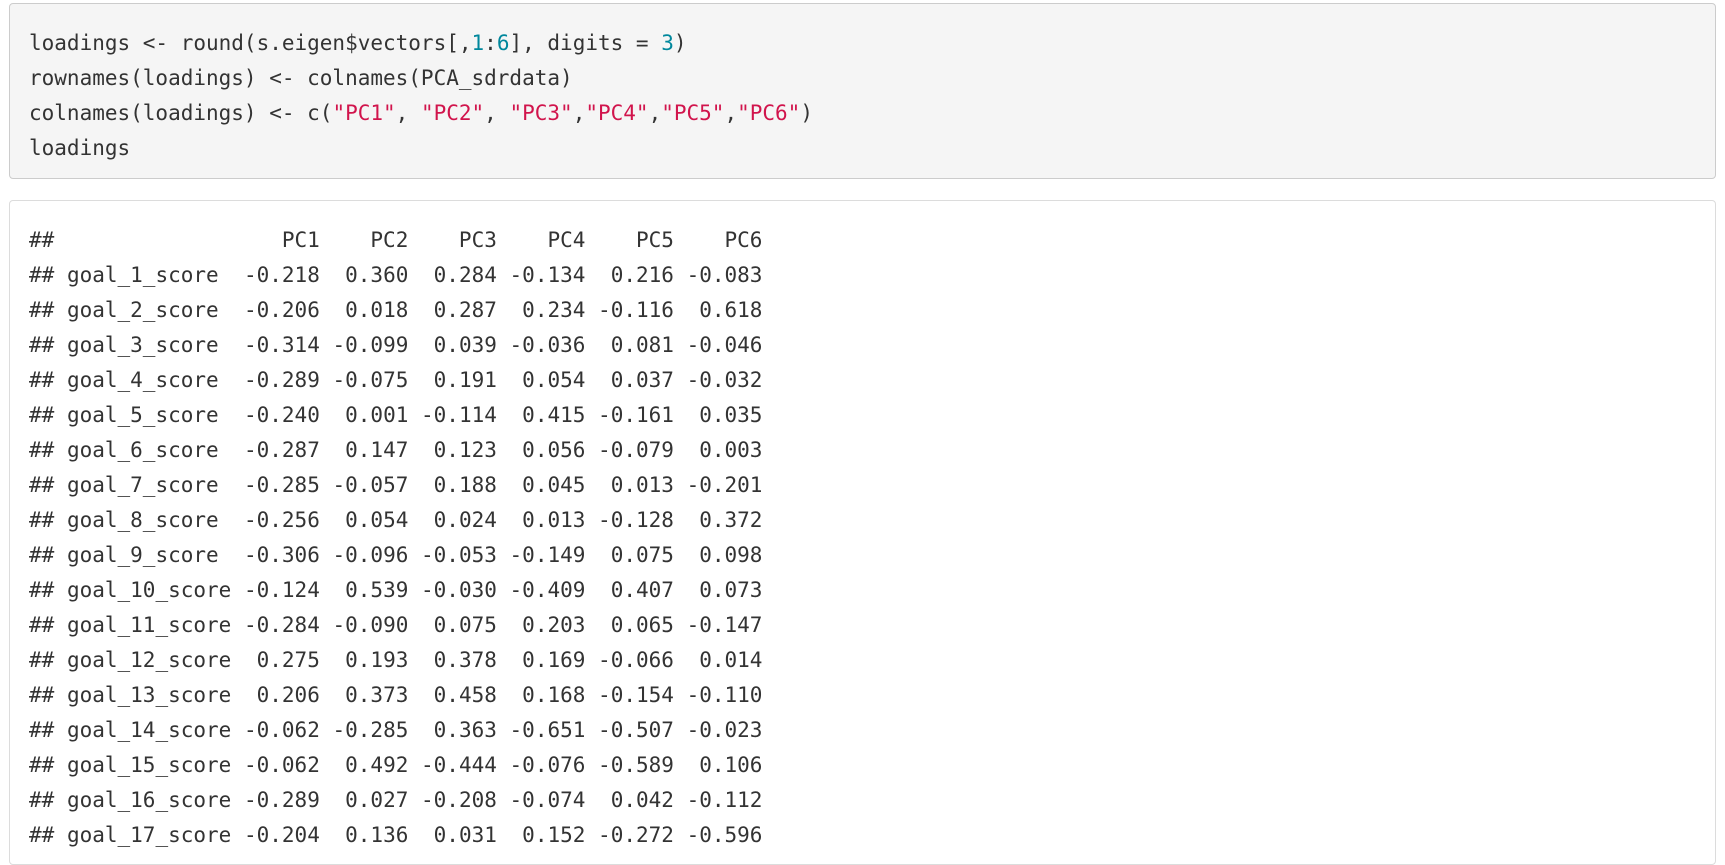  Describe the element at coordinates (465, 625) in the screenshot. I see `table-cell: 0.075` at that location.